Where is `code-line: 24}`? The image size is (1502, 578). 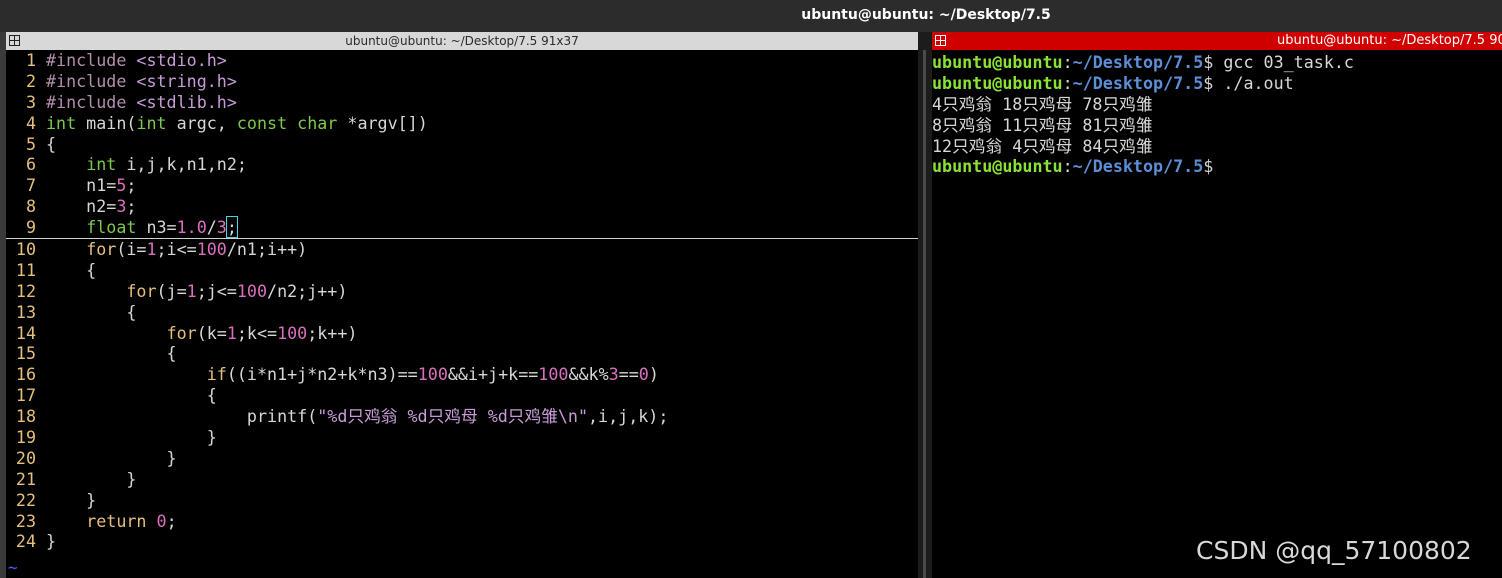 code-line: 24} is located at coordinates (36, 541).